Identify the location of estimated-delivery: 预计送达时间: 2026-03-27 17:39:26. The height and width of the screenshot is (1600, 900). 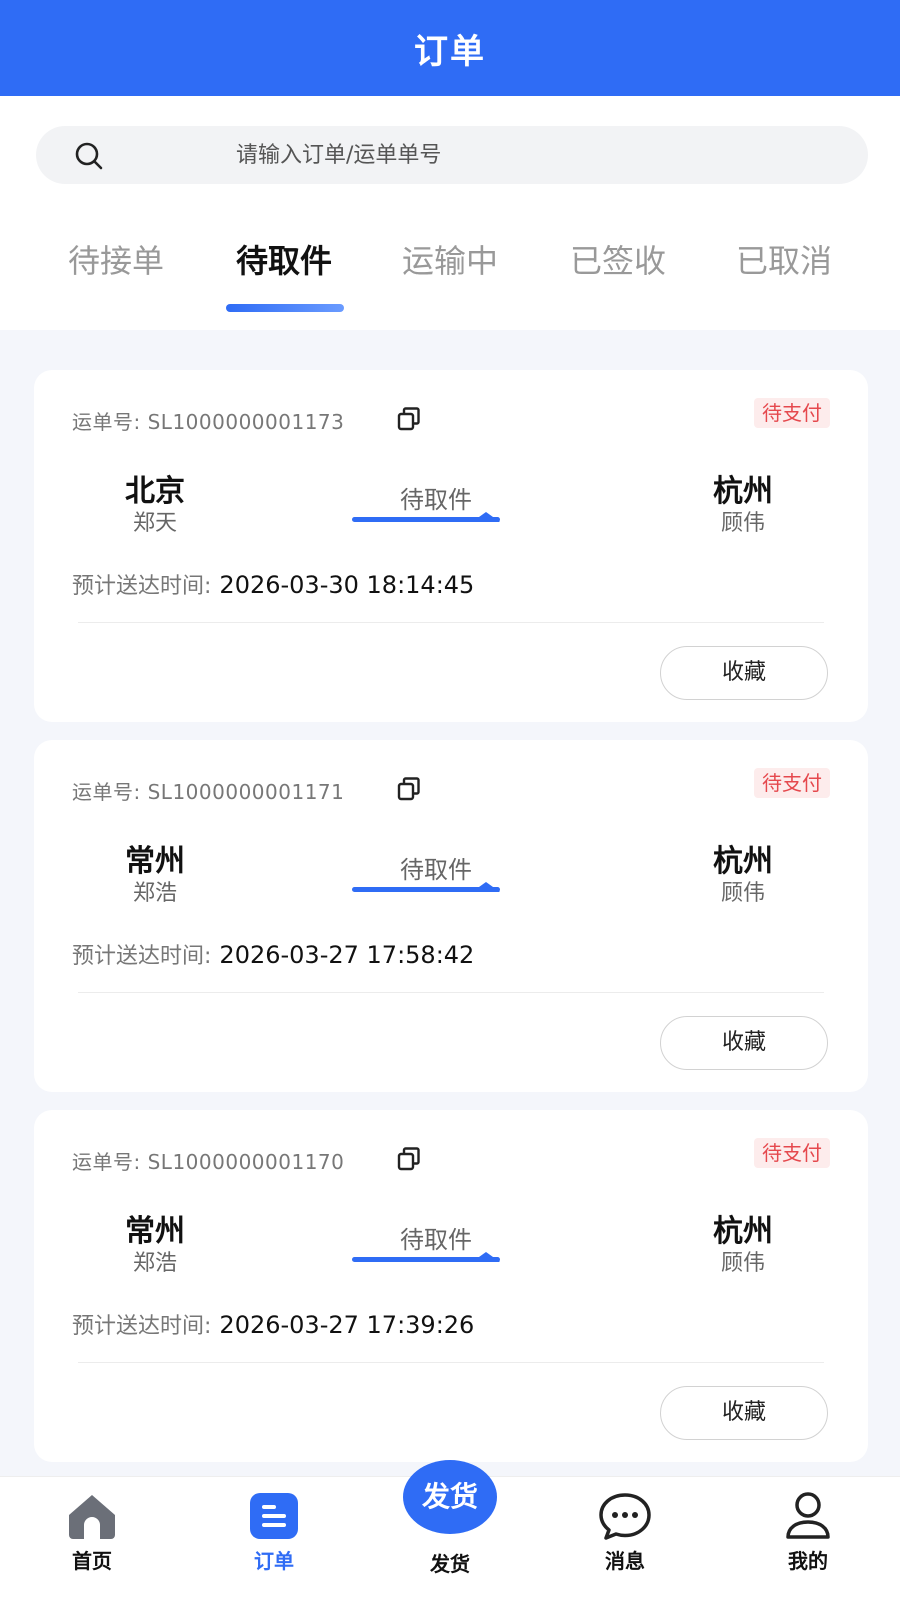
(273, 1325).